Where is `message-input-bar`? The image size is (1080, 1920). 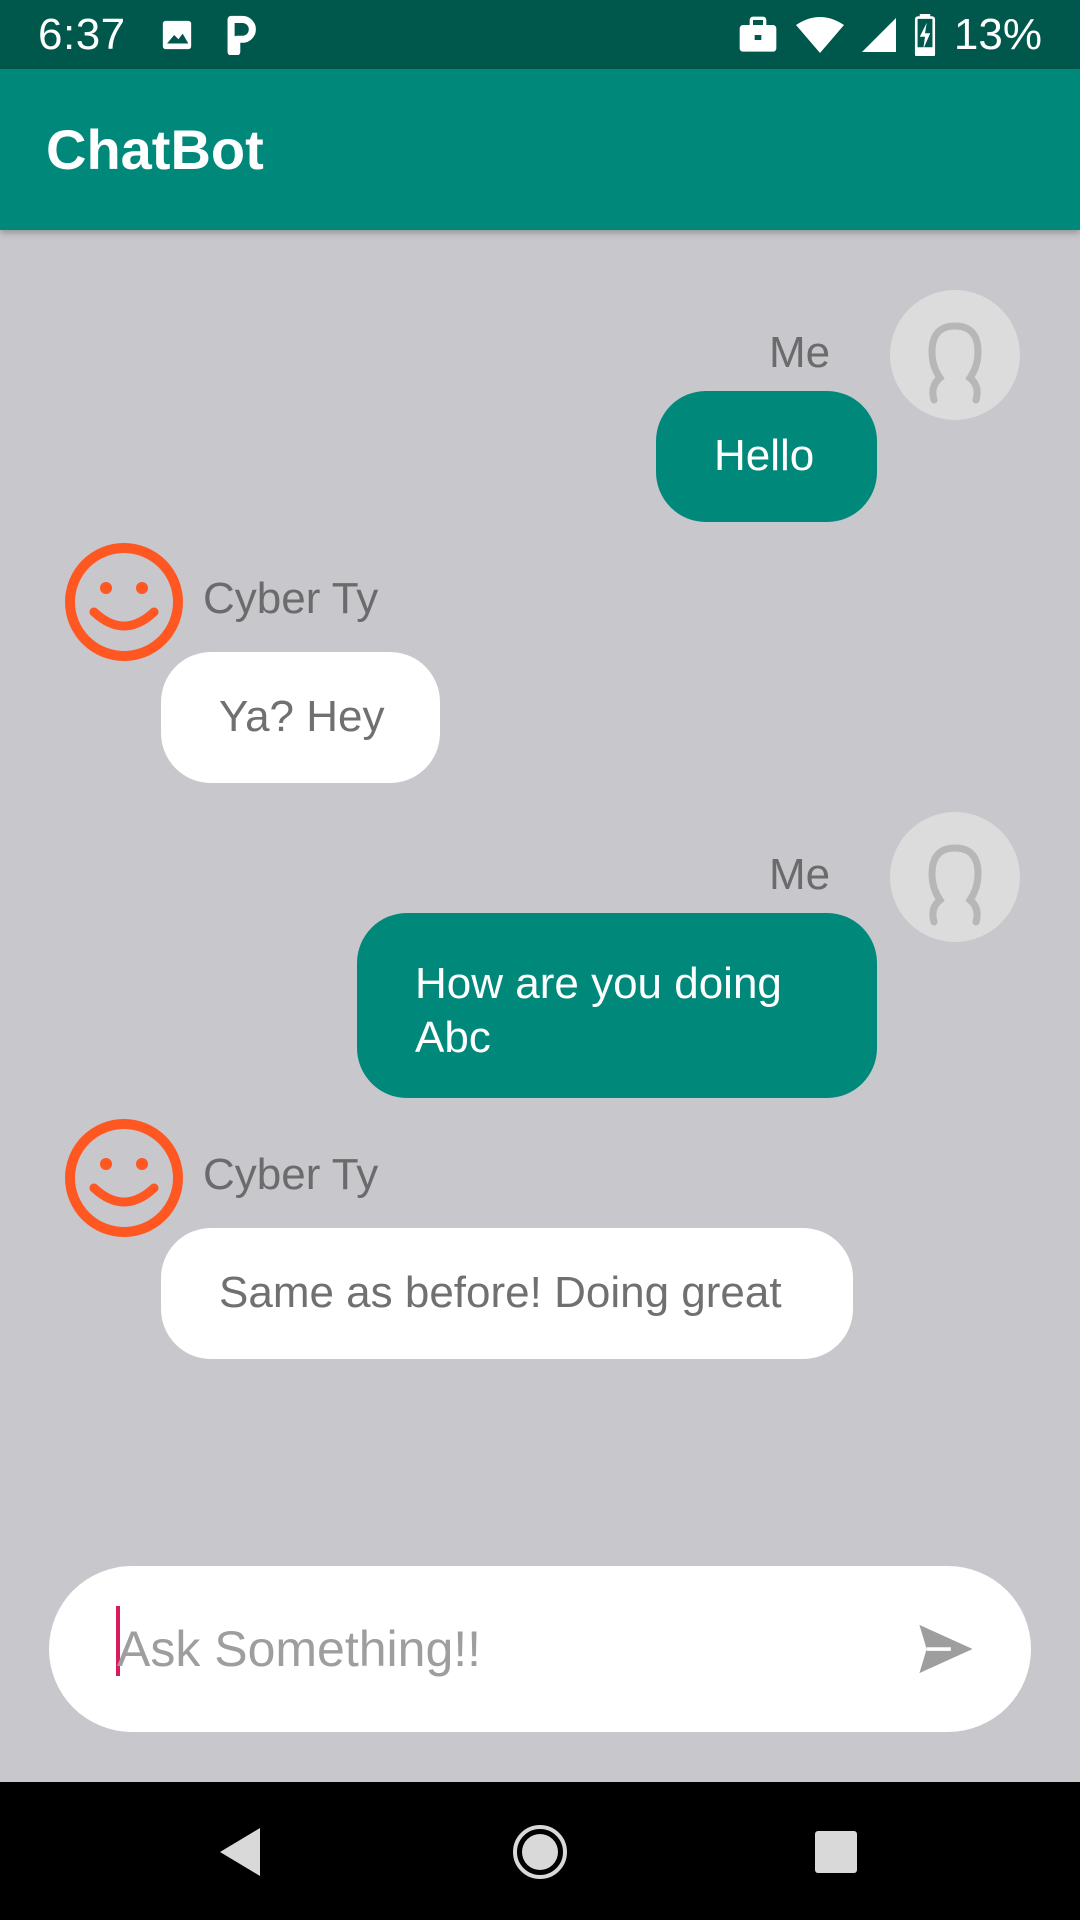 message-input-bar is located at coordinates (540, 1649).